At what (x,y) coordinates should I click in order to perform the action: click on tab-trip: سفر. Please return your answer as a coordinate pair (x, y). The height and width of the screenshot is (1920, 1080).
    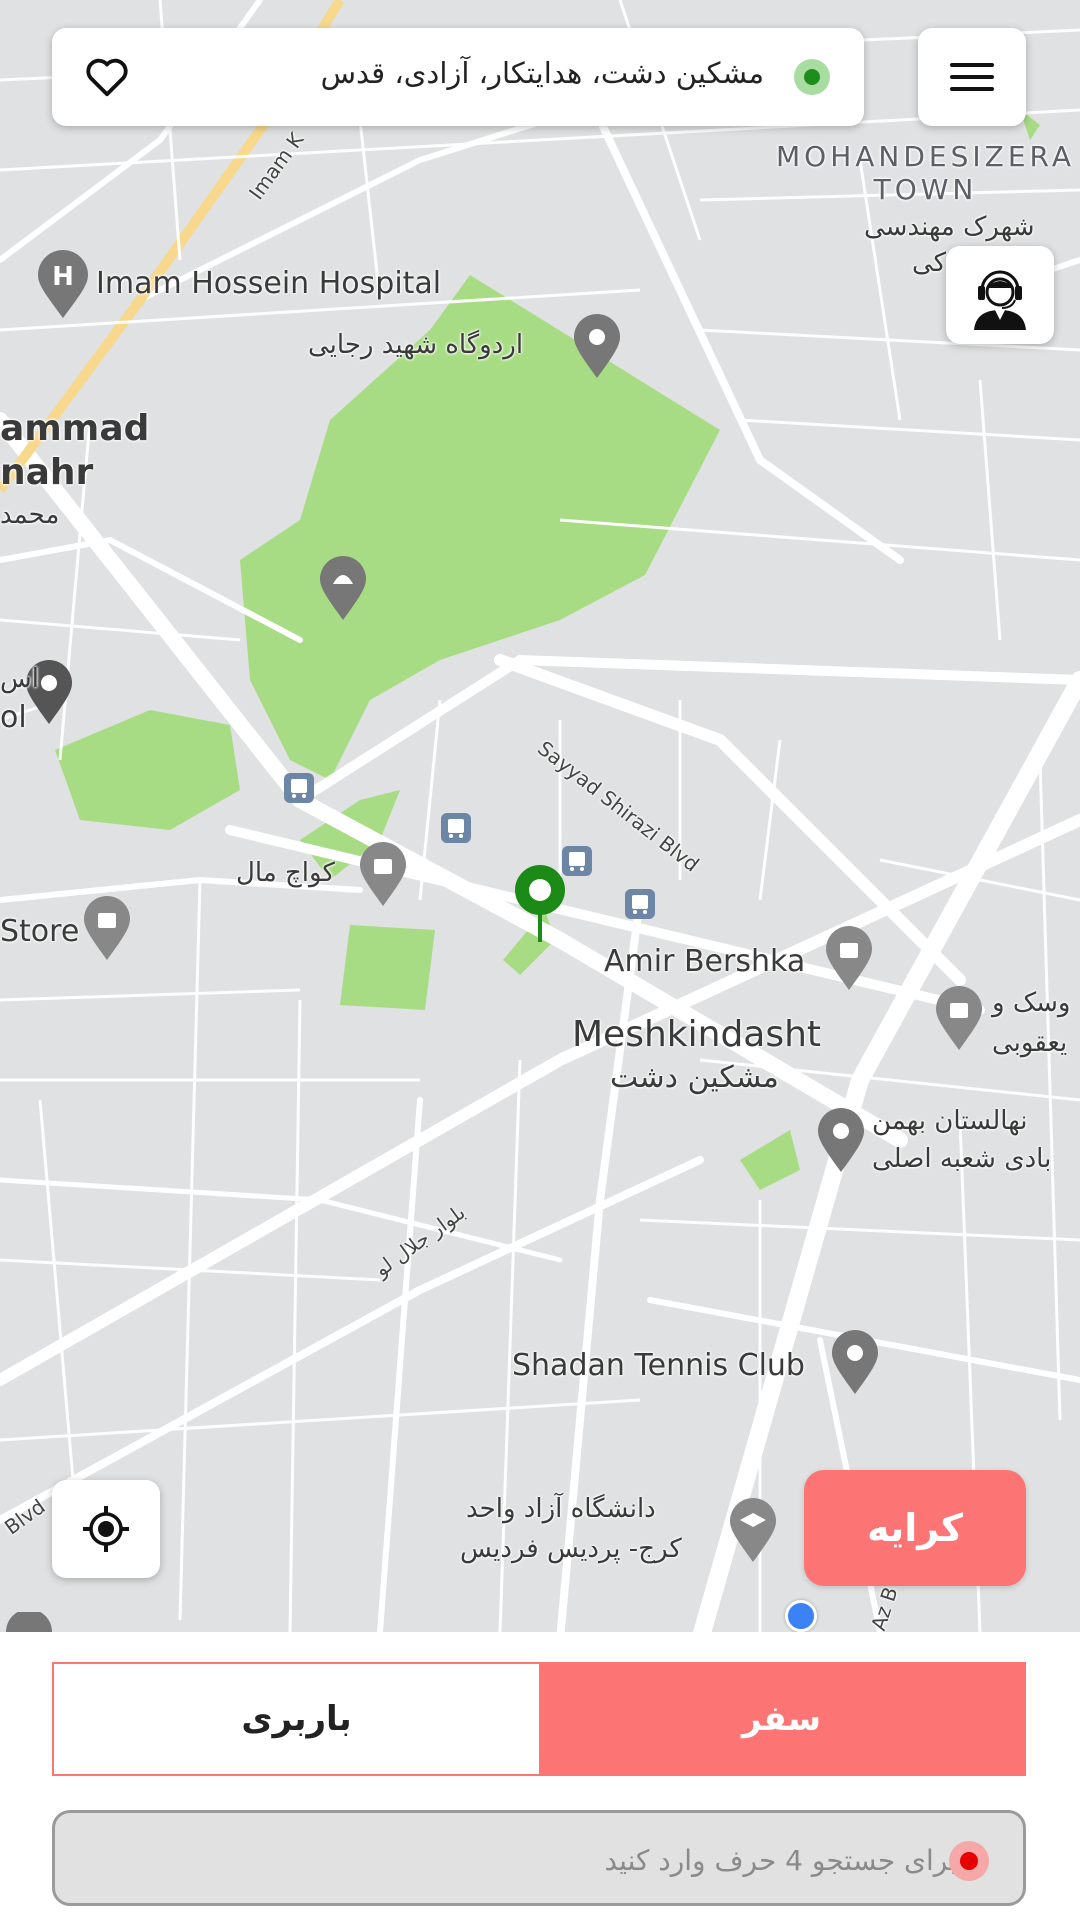
    Looking at the image, I should click on (781, 1719).